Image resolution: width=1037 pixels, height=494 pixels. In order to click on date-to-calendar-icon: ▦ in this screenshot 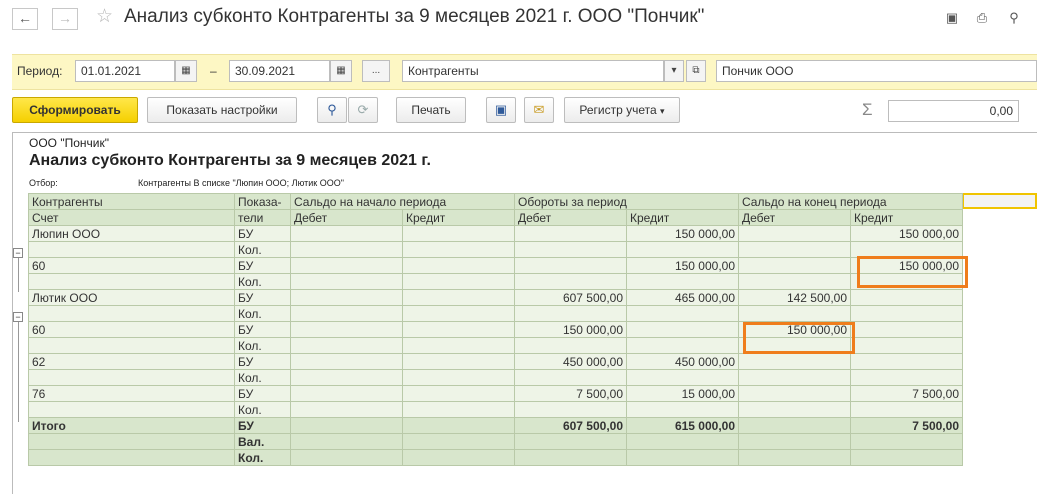, I will do `click(341, 71)`.